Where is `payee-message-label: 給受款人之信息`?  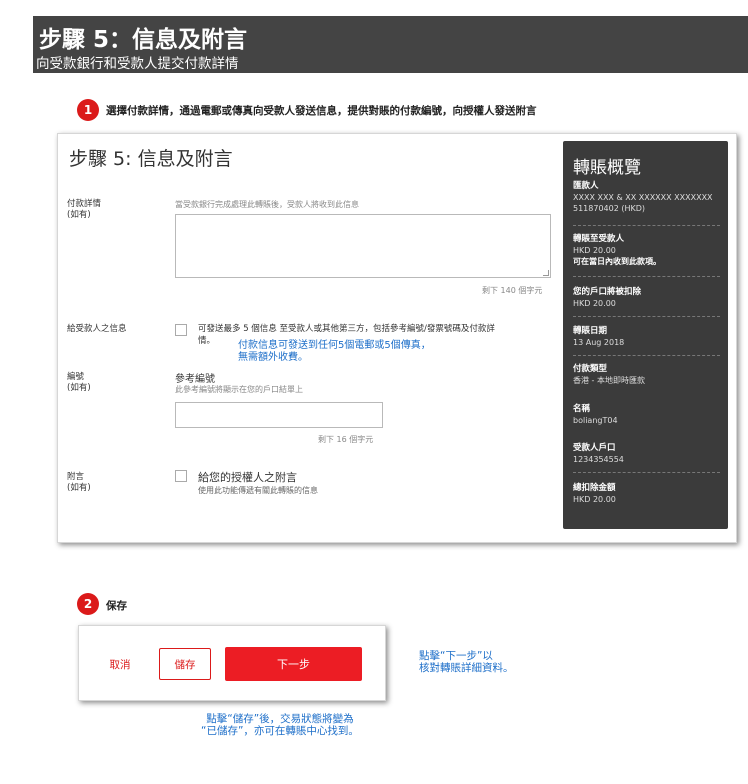
payee-message-label: 給受款人之信息 is located at coordinates (97, 329).